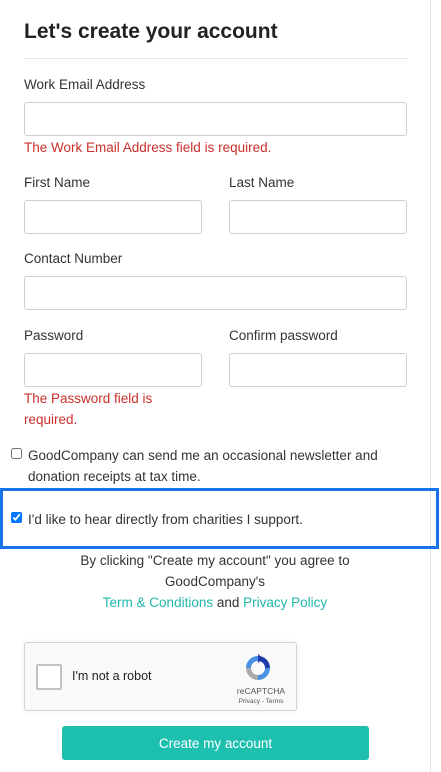  Describe the element at coordinates (16, 453) in the screenshot. I see `newsletter-checkbox` at that location.